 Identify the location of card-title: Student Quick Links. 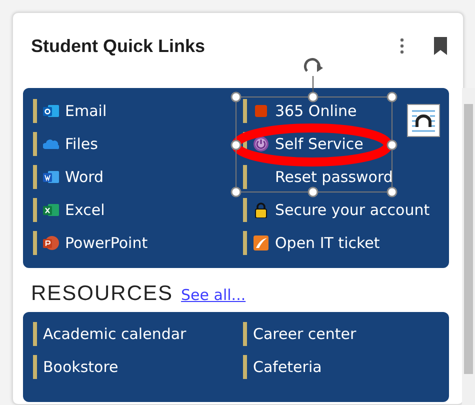
(118, 46).